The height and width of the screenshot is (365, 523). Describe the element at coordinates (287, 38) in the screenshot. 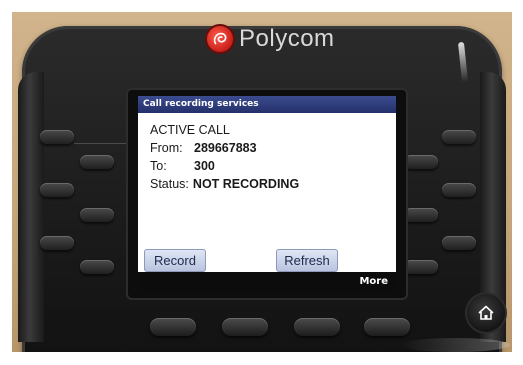

I see `brand-name: Polycom` at that location.